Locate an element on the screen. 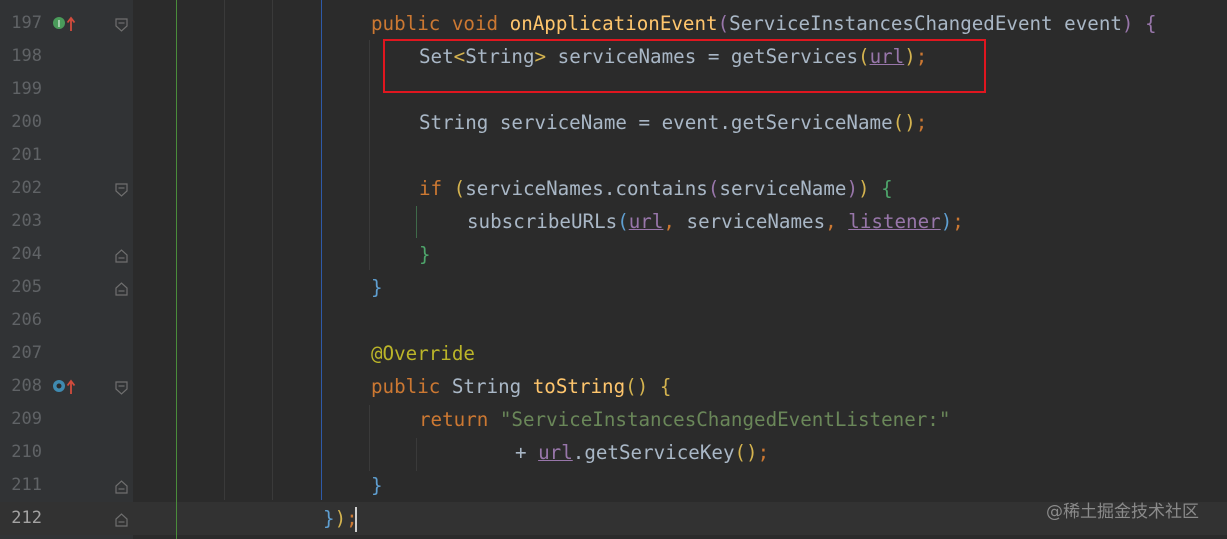 The width and height of the screenshot is (1227, 539). code-line: 210 + url.getServiceKey(); is located at coordinates (613, 452).